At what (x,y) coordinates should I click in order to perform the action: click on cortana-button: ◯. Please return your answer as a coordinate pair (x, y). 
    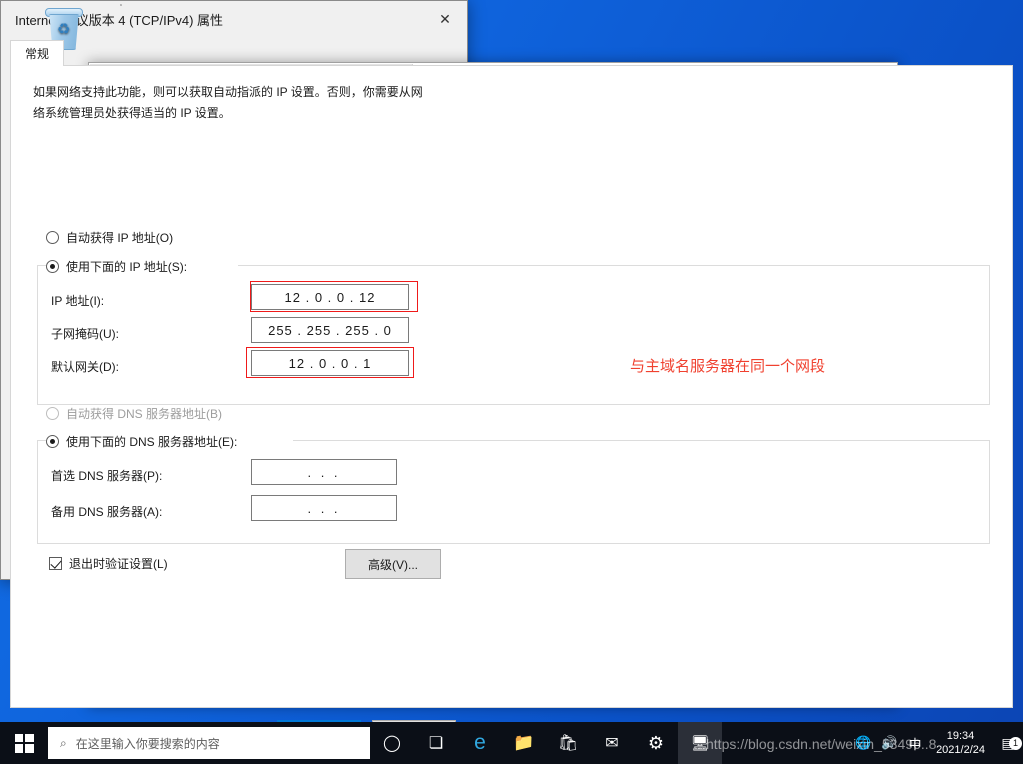
    Looking at the image, I should click on (392, 743).